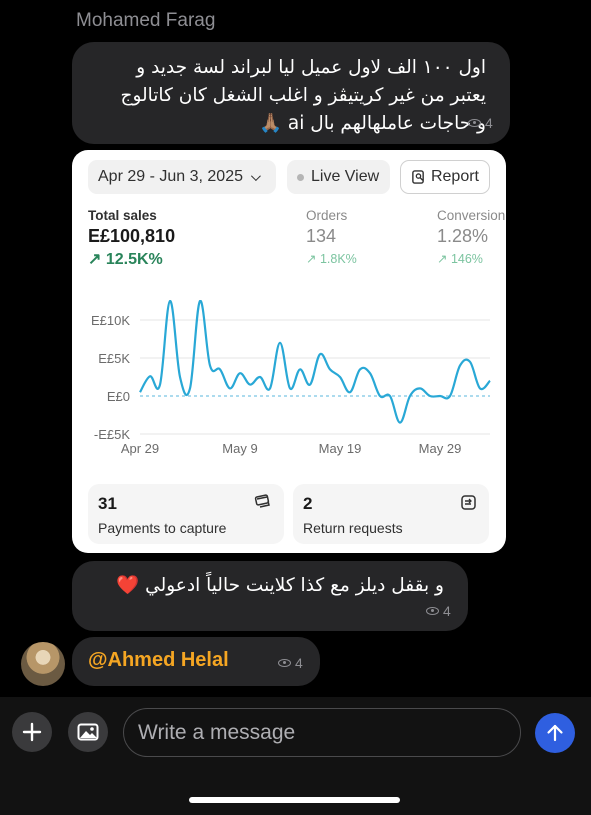 This screenshot has height=815, width=591. Describe the element at coordinates (372, 123) in the screenshot. I see `message-line: و حاجات عاملهالهم بال ai 🙏🏽` at that location.